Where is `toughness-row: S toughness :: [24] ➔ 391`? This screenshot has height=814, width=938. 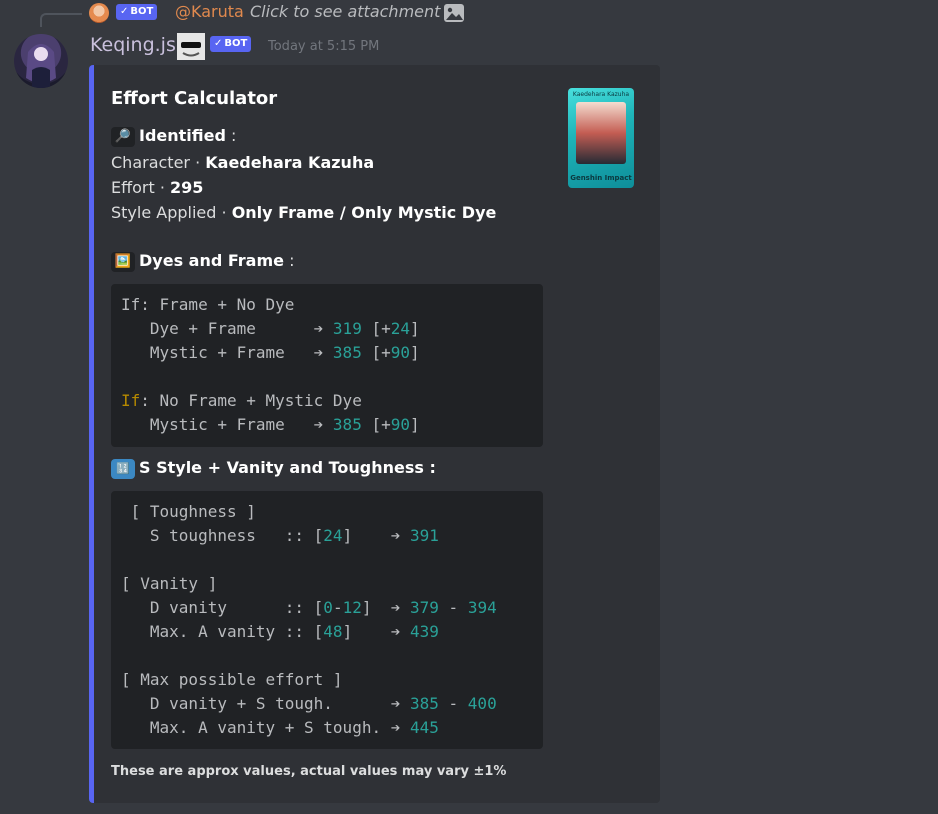 toughness-row: S toughness :: [24] ➔ 391 is located at coordinates (327, 536).